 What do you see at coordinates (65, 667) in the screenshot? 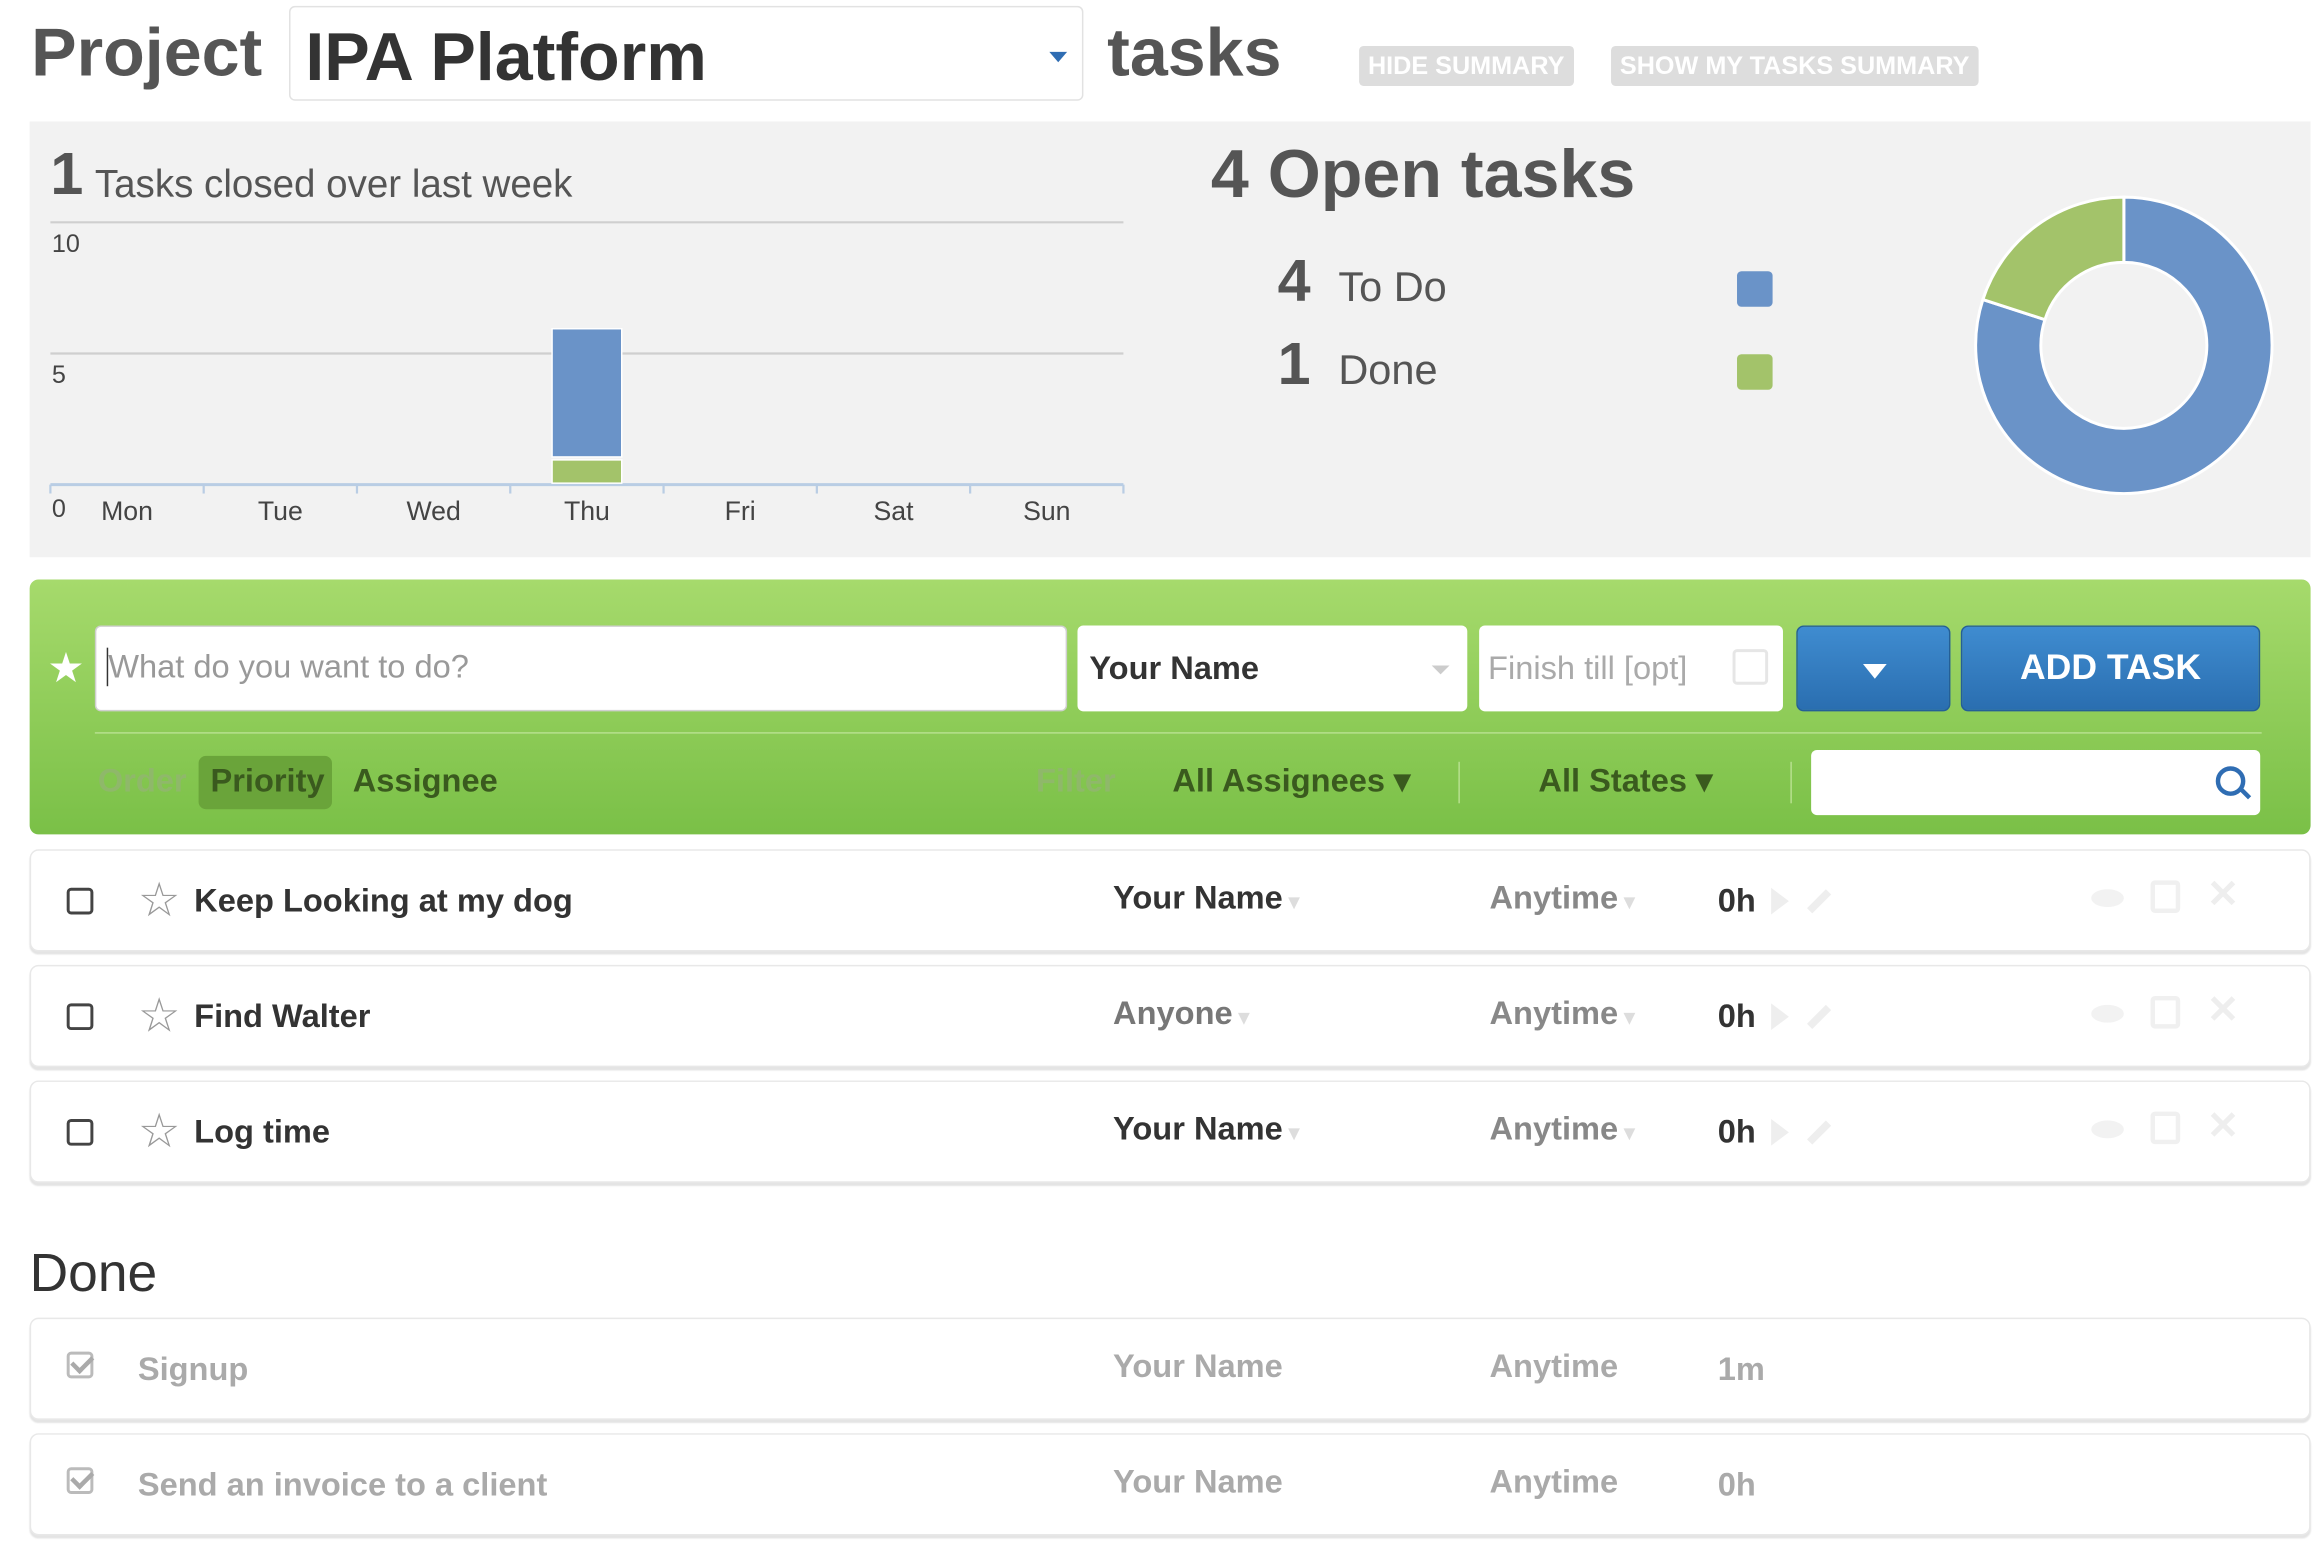
I see `star-icon: ★` at bounding box center [65, 667].